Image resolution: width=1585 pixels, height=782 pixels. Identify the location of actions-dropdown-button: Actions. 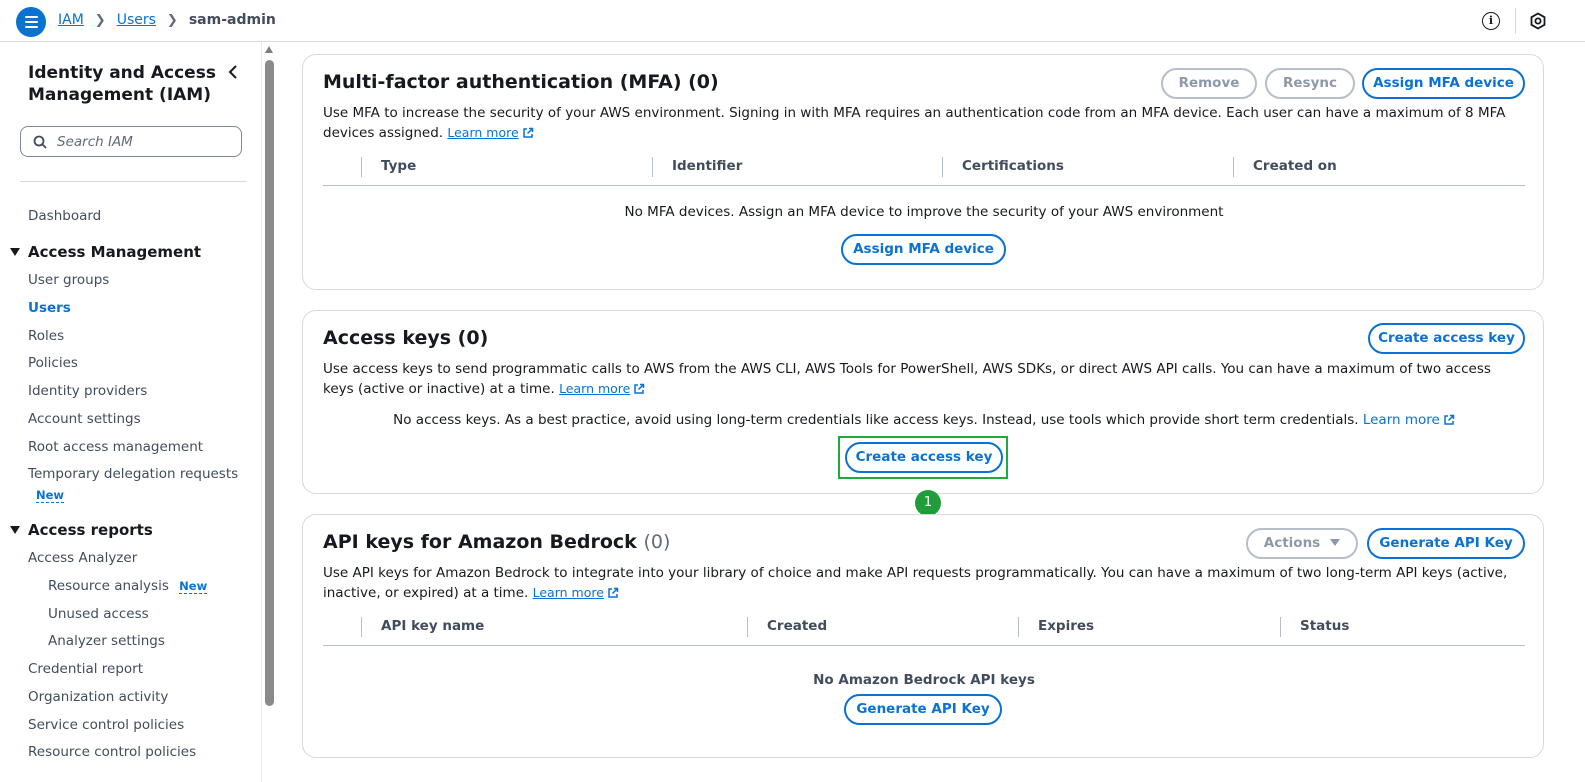
(1302, 543).